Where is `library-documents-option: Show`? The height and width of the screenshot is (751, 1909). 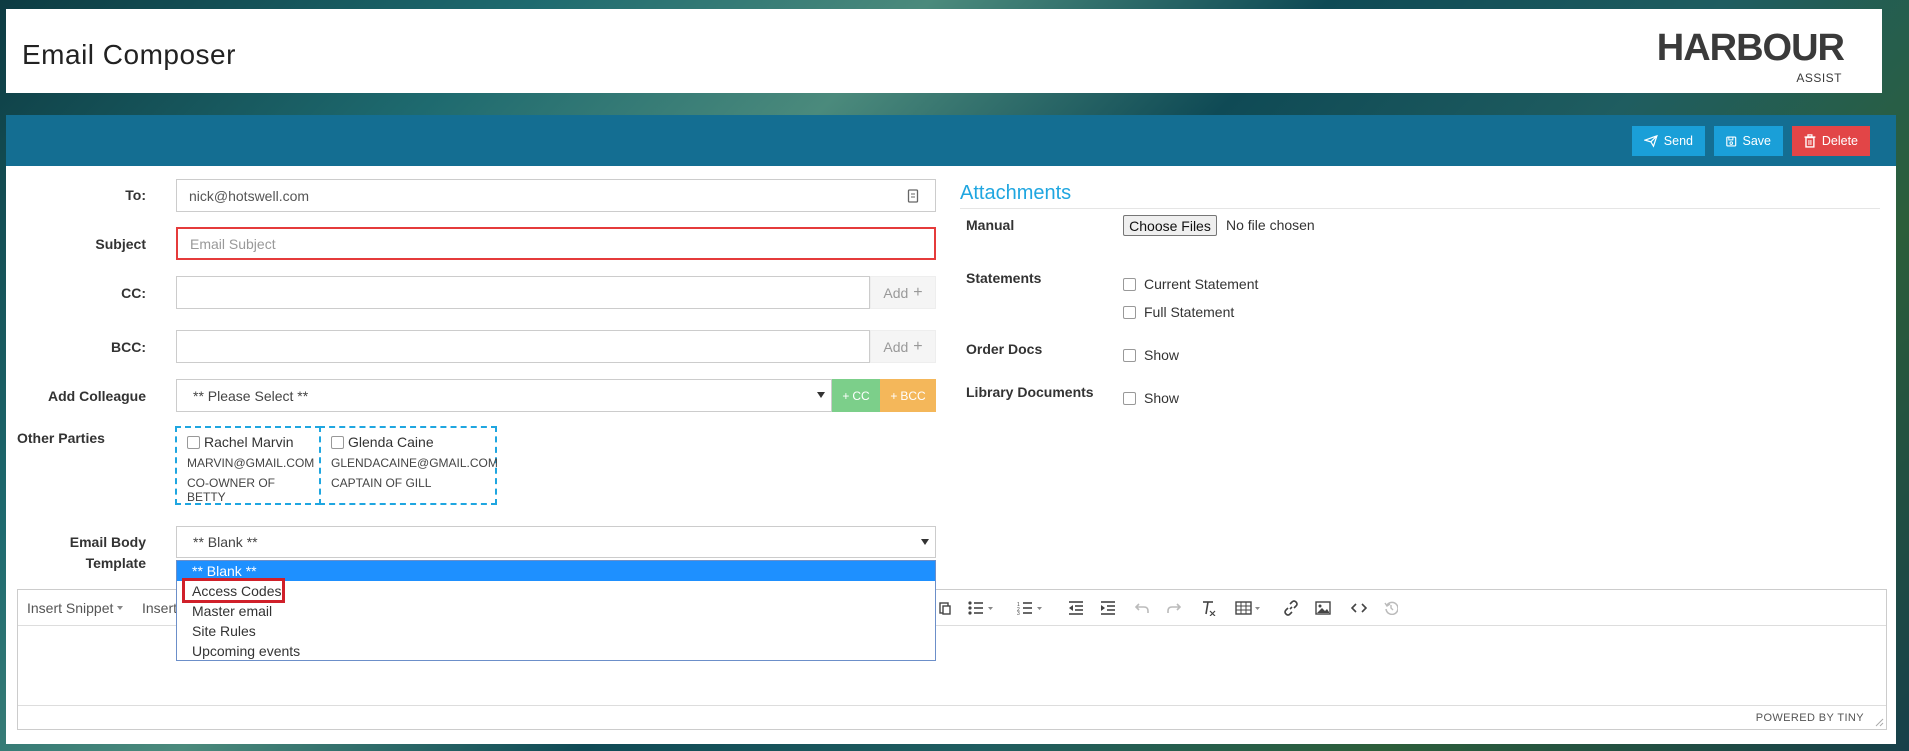 library-documents-option: Show is located at coordinates (1151, 398).